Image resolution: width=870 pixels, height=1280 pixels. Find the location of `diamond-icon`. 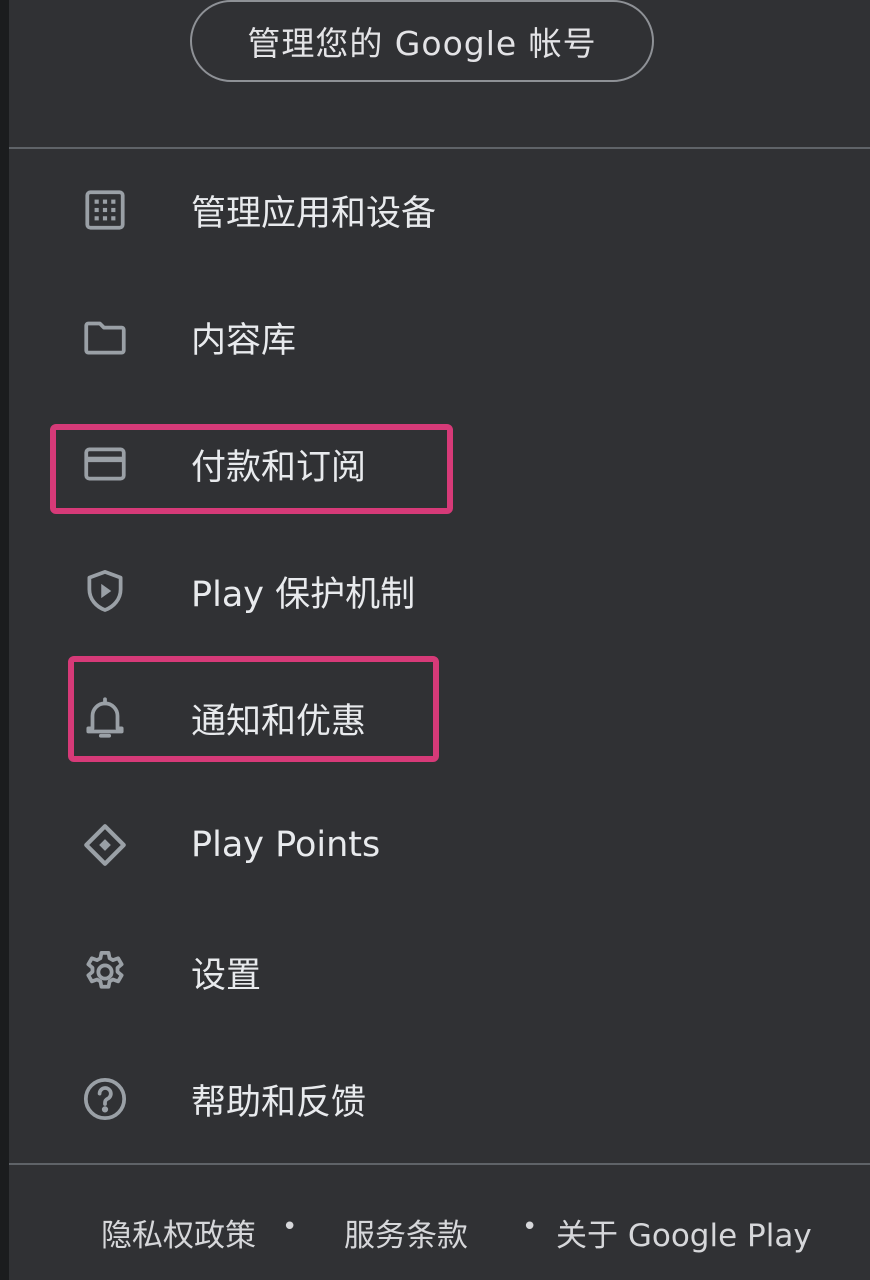

diamond-icon is located at coordinates (105, 845).